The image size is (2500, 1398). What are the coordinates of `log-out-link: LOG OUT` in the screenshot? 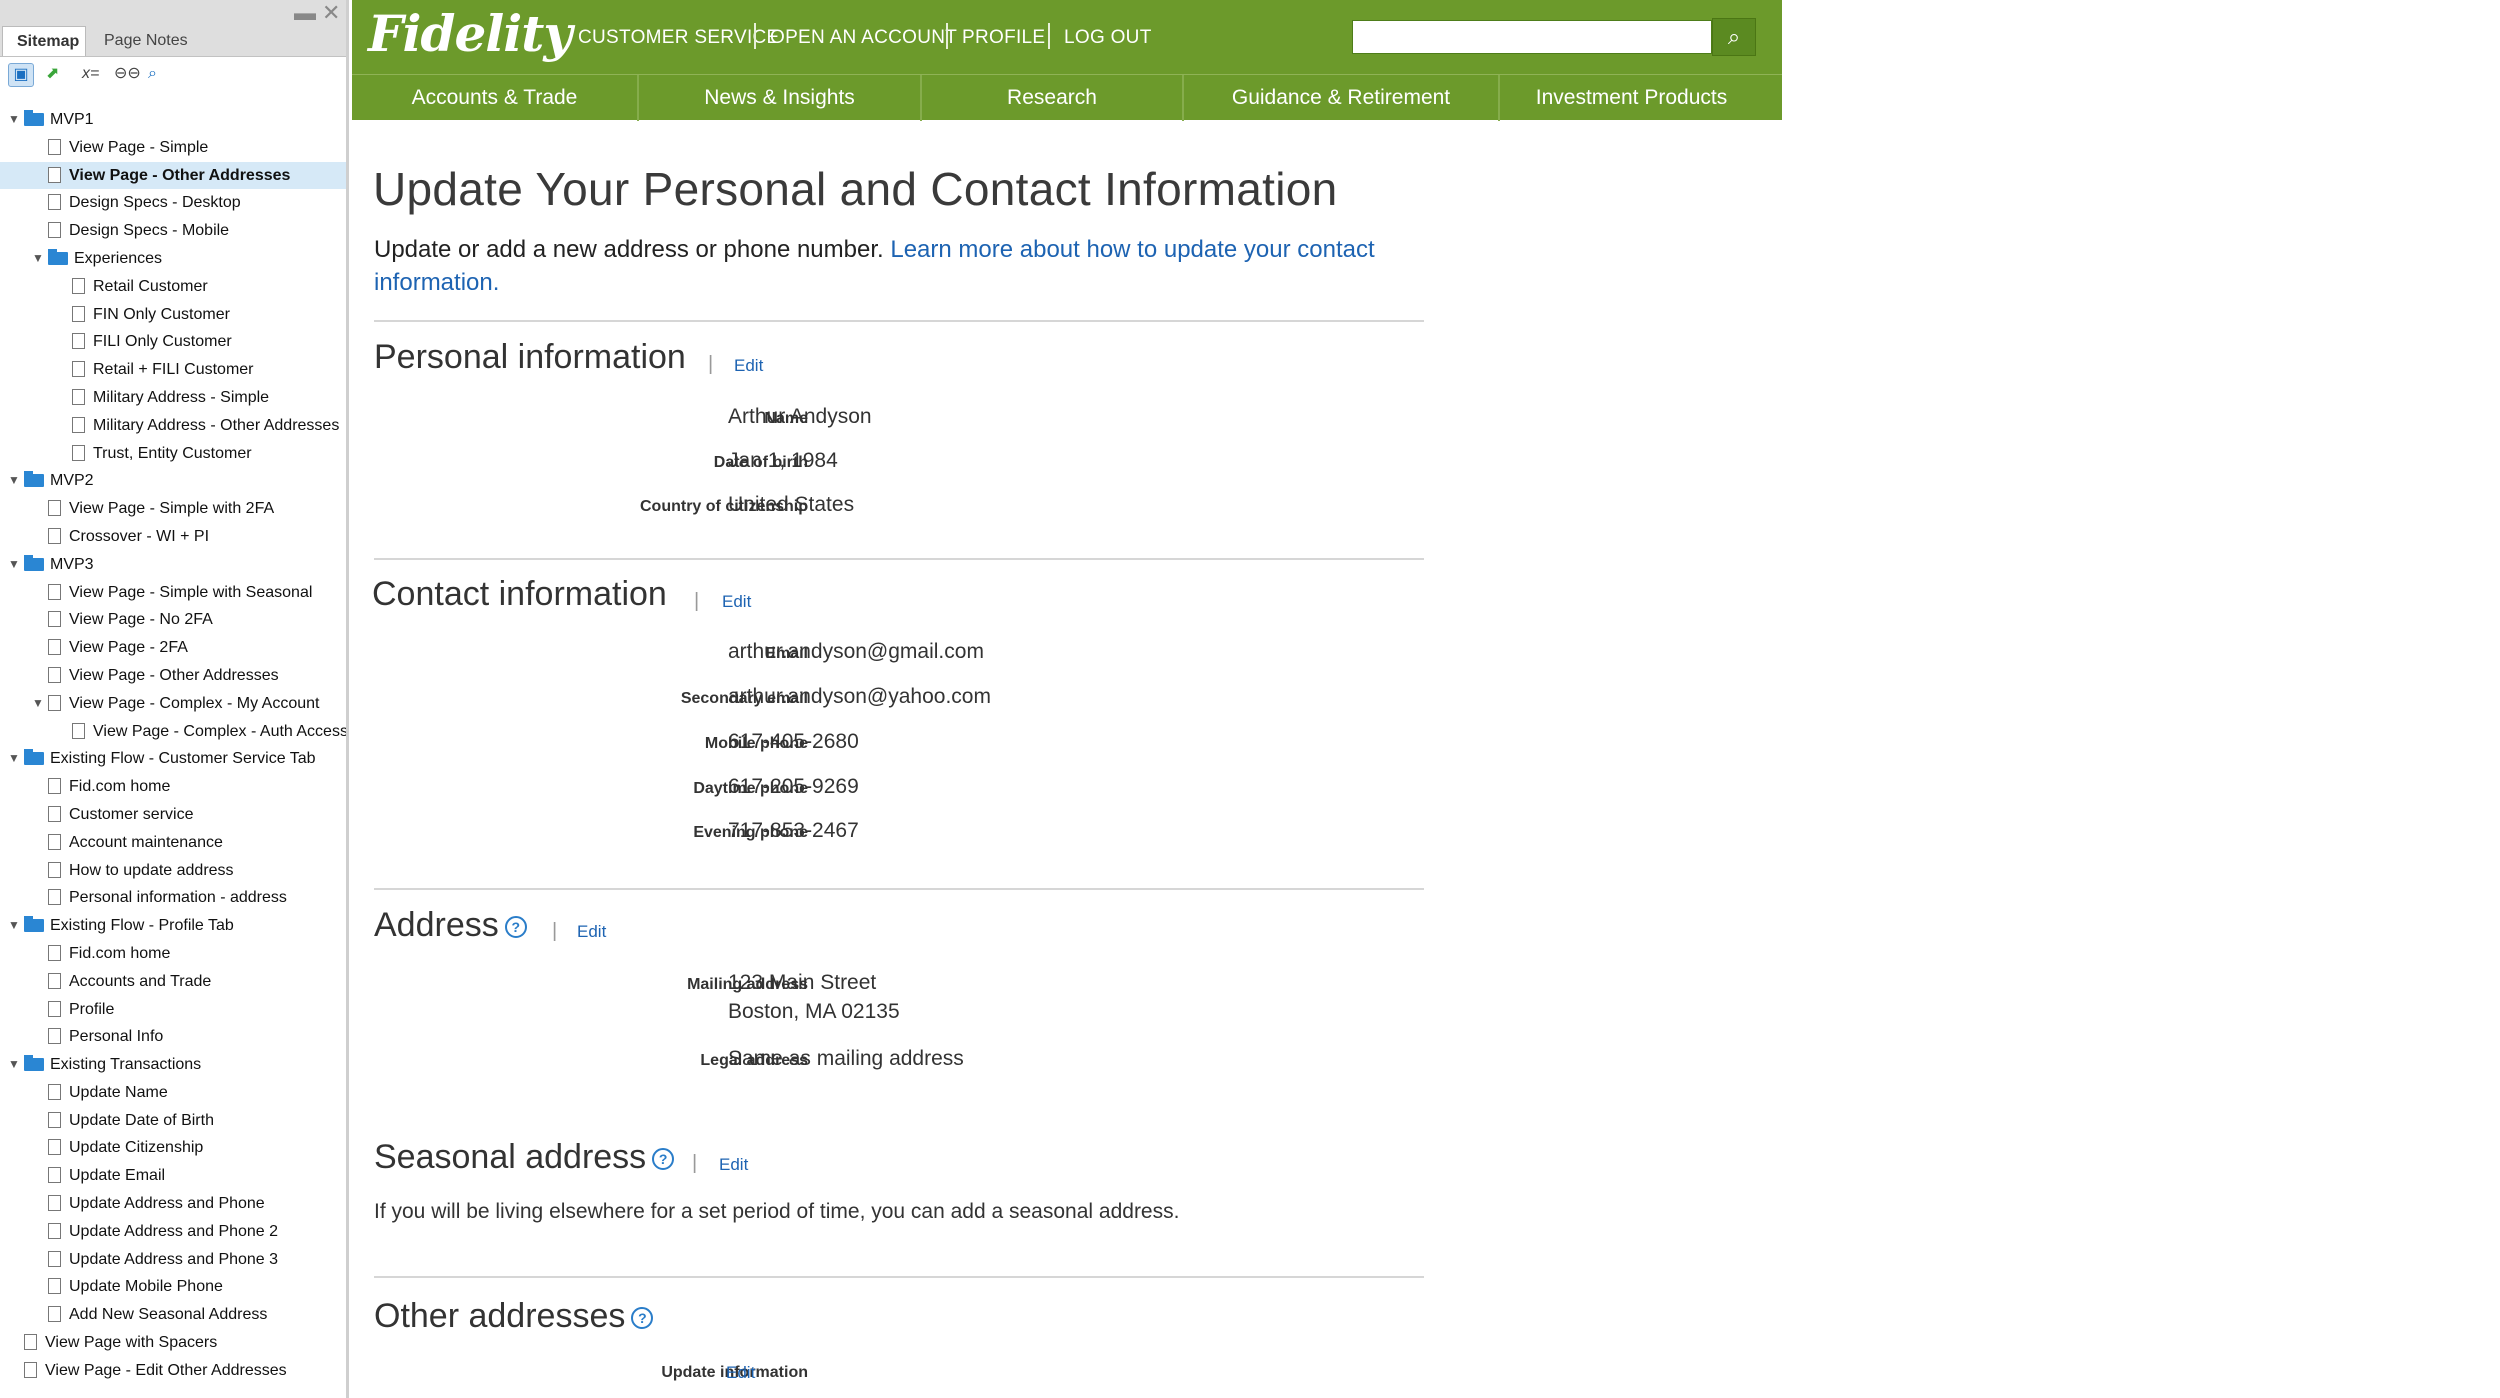 It's located at (1108, 38).